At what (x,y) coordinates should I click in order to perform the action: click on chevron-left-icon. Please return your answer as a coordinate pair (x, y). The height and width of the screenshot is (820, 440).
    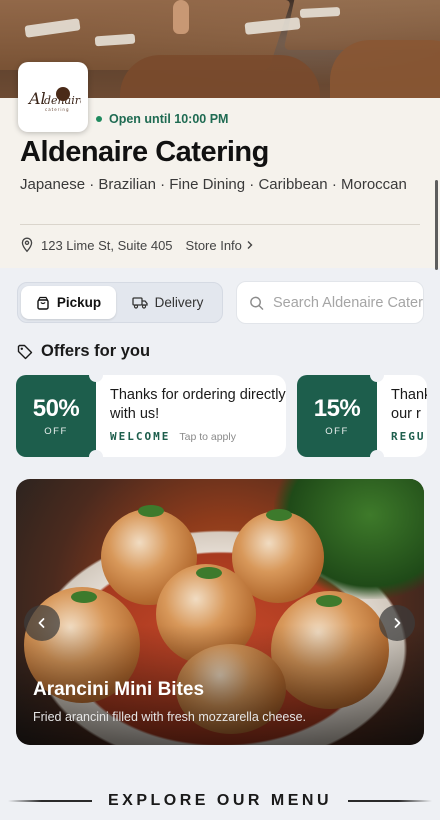
    Looking at the image, I should click on (41, 623).